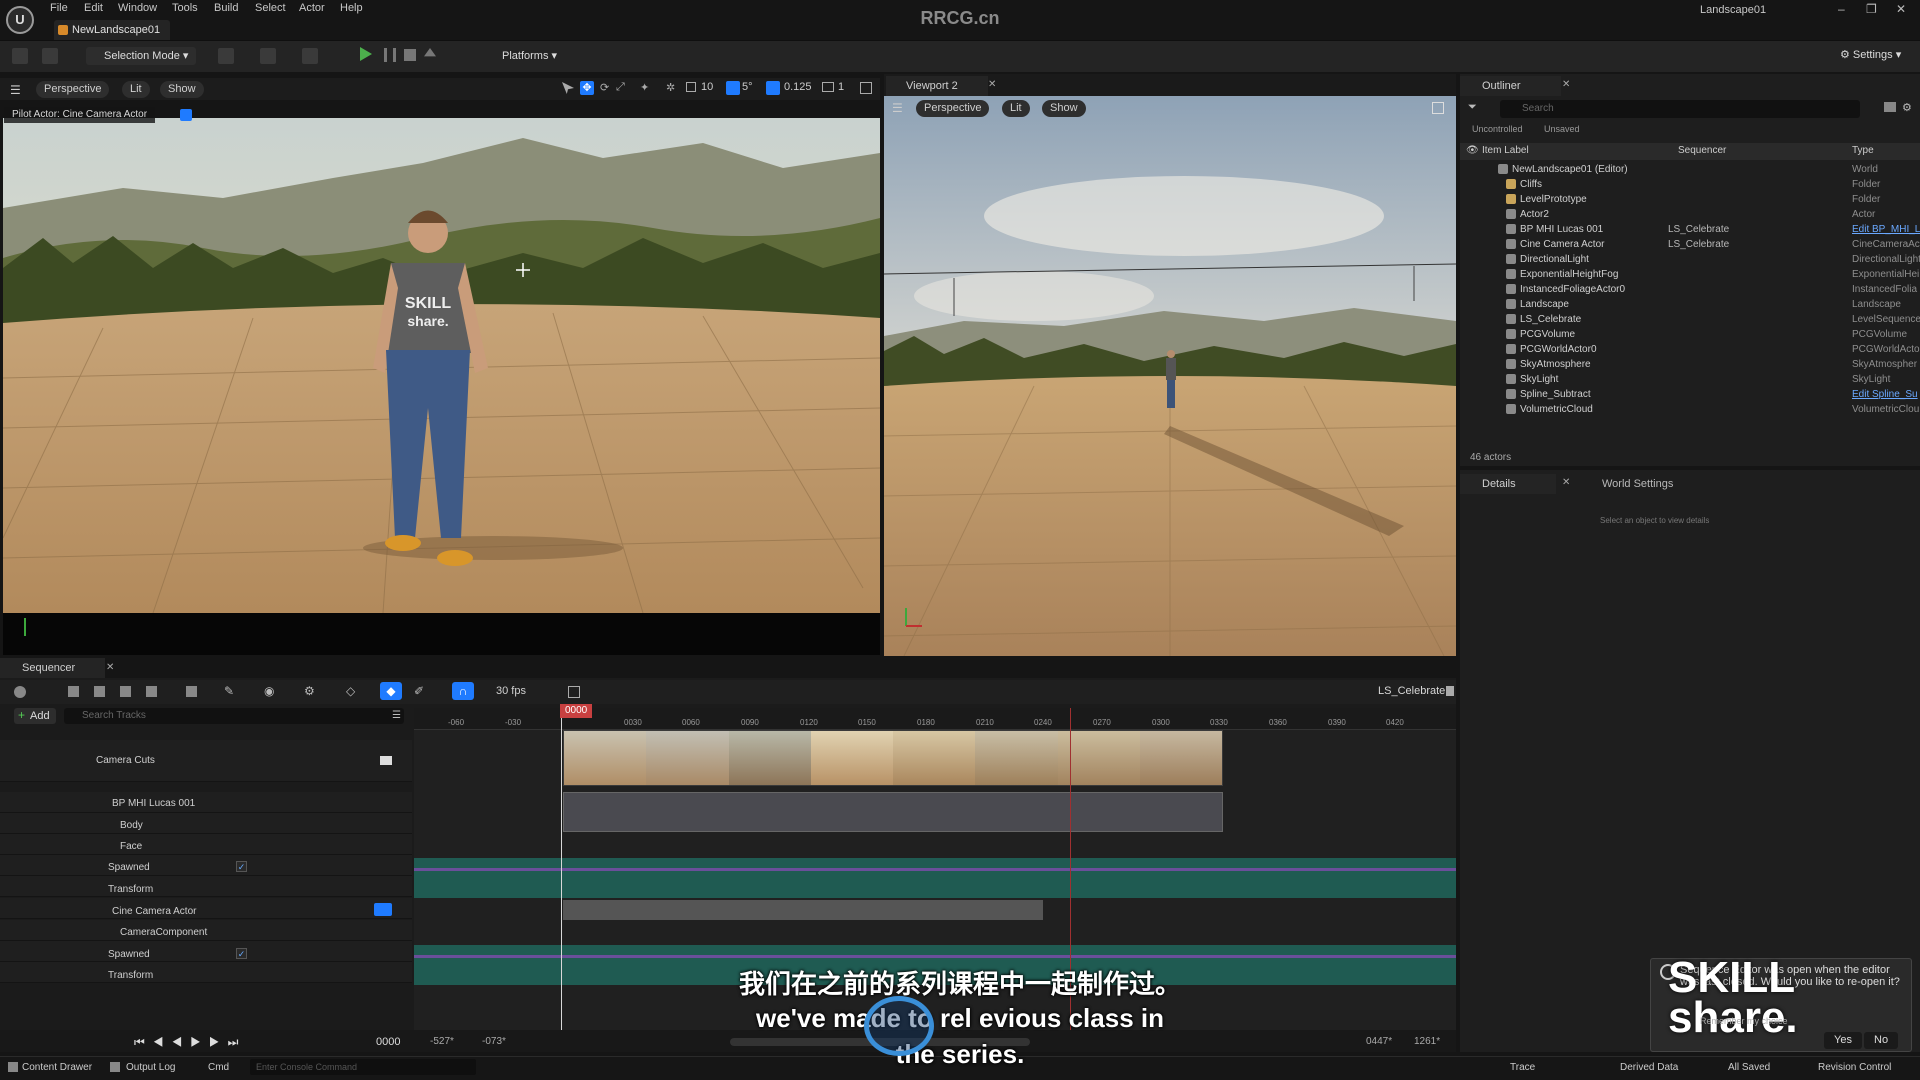  What do you see at coordinates (1690, 169) in the screenshot?
I see `outliner-row: NewLandscape01 (Editor) World` at bounding box center [1690, 169].